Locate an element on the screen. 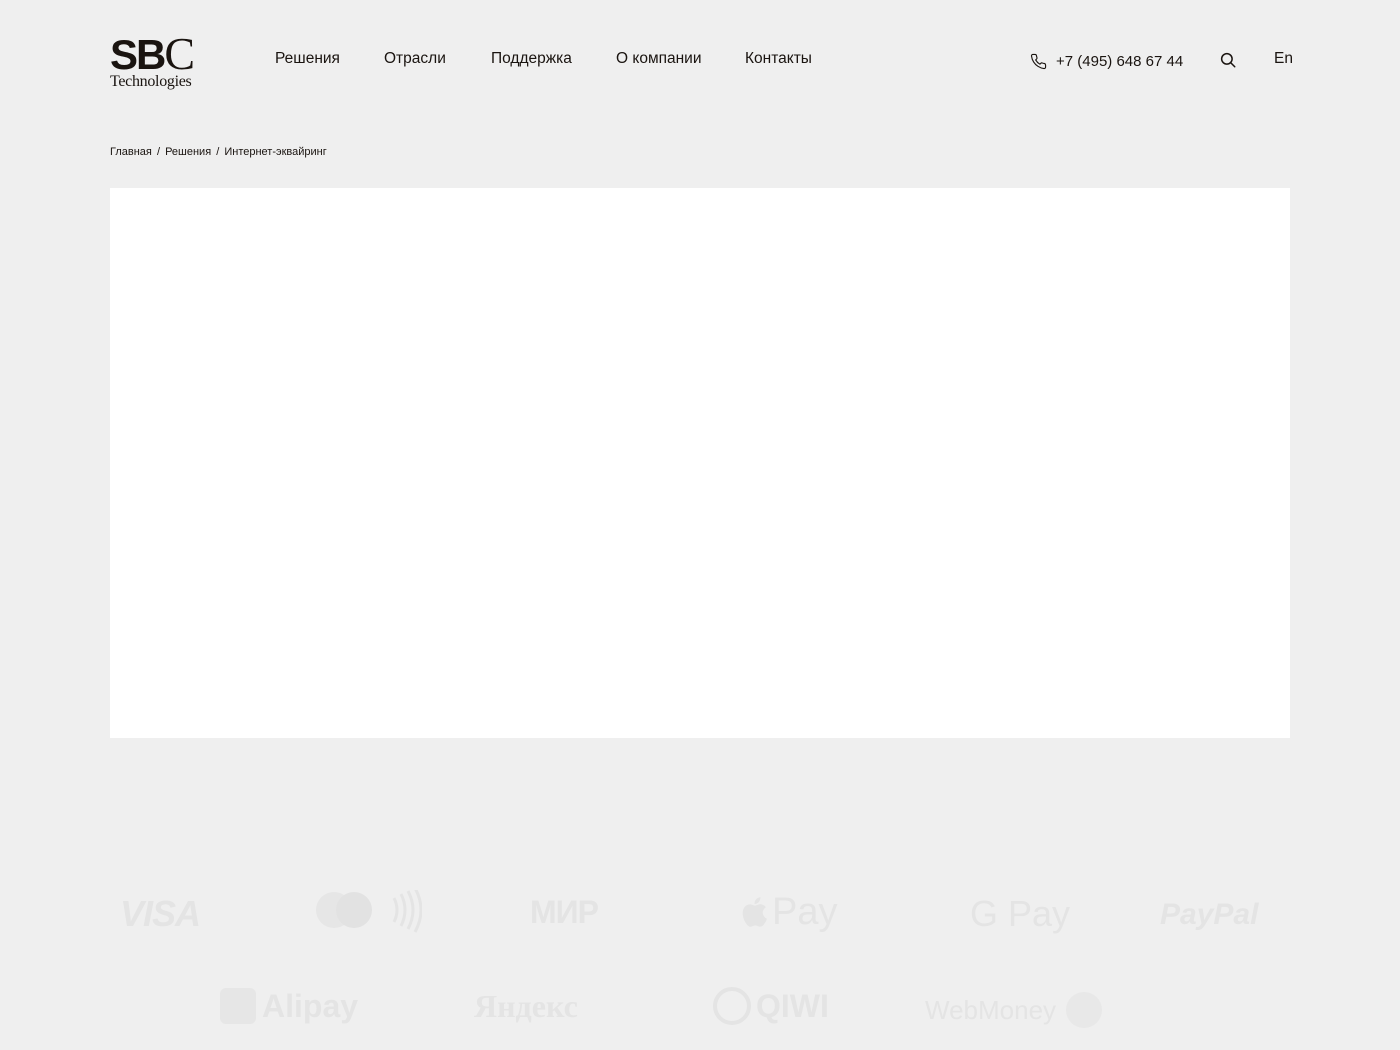 The height and width of the screenshot is (1050, 1400). visa-logo-text: VISA is located at coordinates (160, 913).